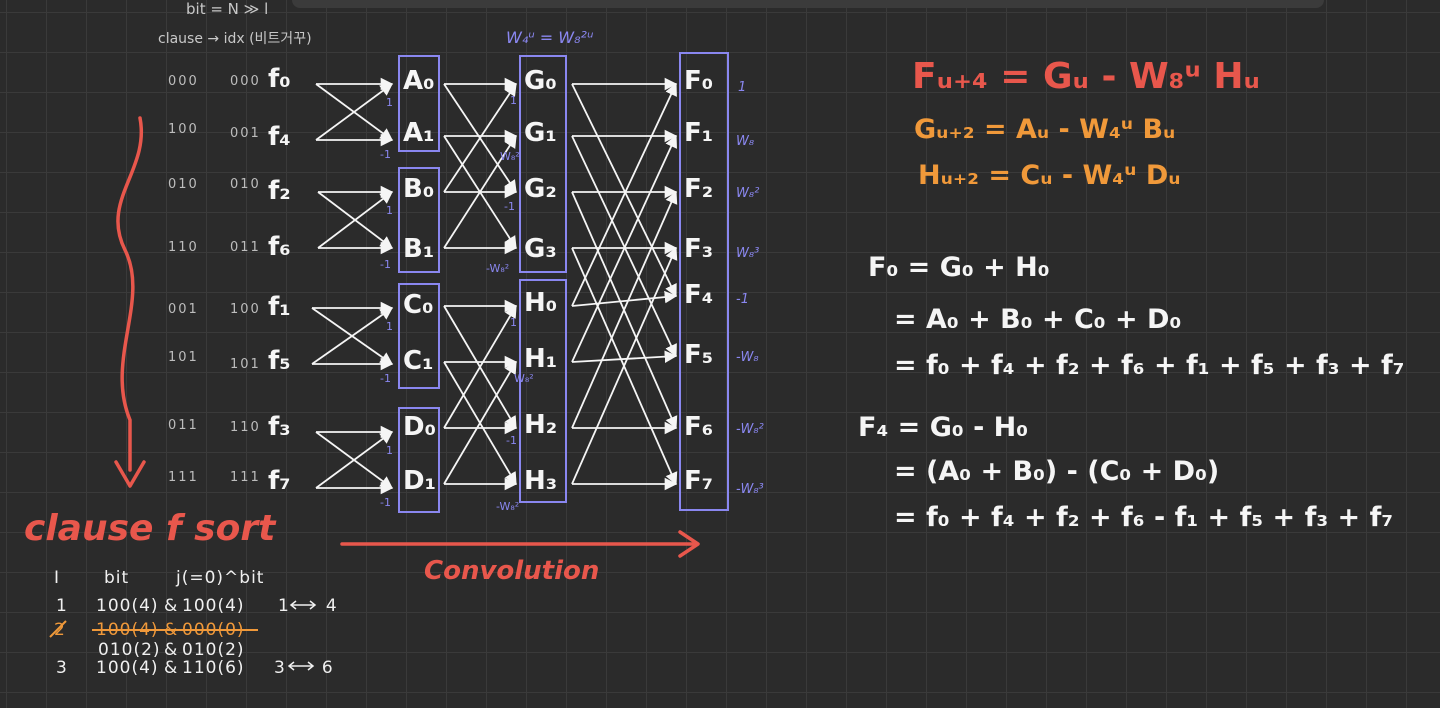  Describe the element at coordinates (699, 249) in the screenshot. I see `node-F3: F₃` at that location.